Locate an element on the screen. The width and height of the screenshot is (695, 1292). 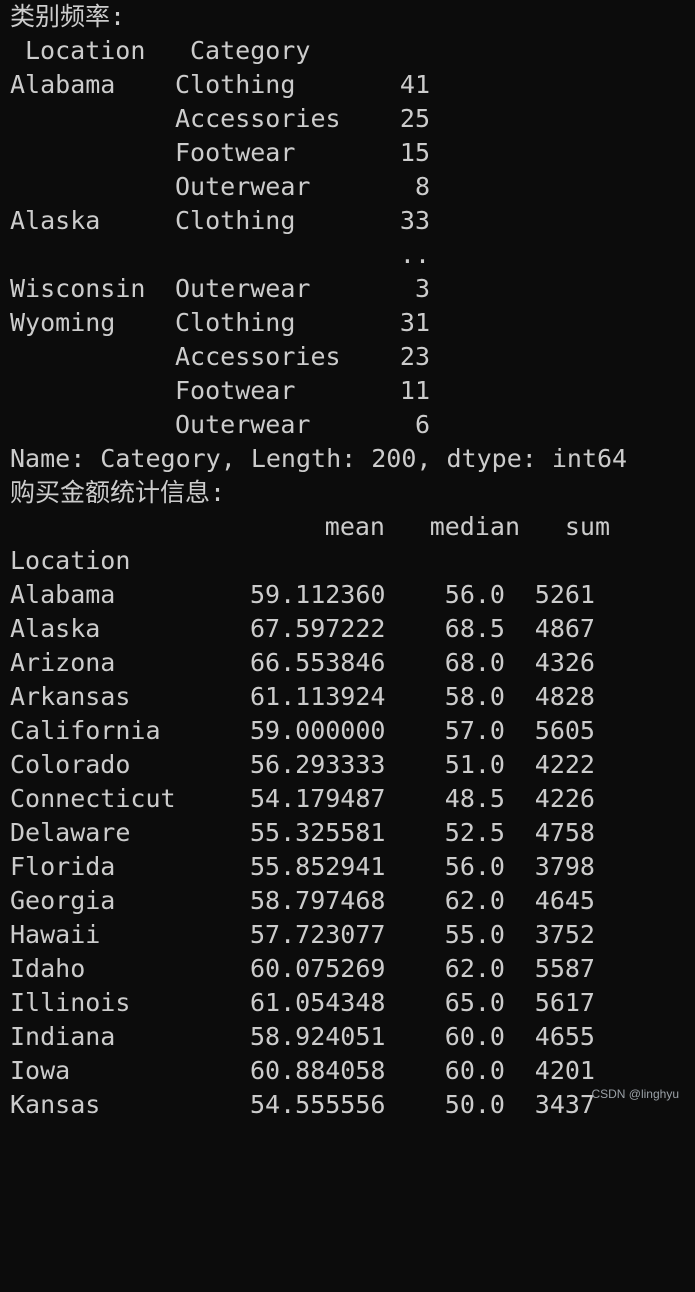
category-frequency-header: Location Category is located at coordinates (350, 51).